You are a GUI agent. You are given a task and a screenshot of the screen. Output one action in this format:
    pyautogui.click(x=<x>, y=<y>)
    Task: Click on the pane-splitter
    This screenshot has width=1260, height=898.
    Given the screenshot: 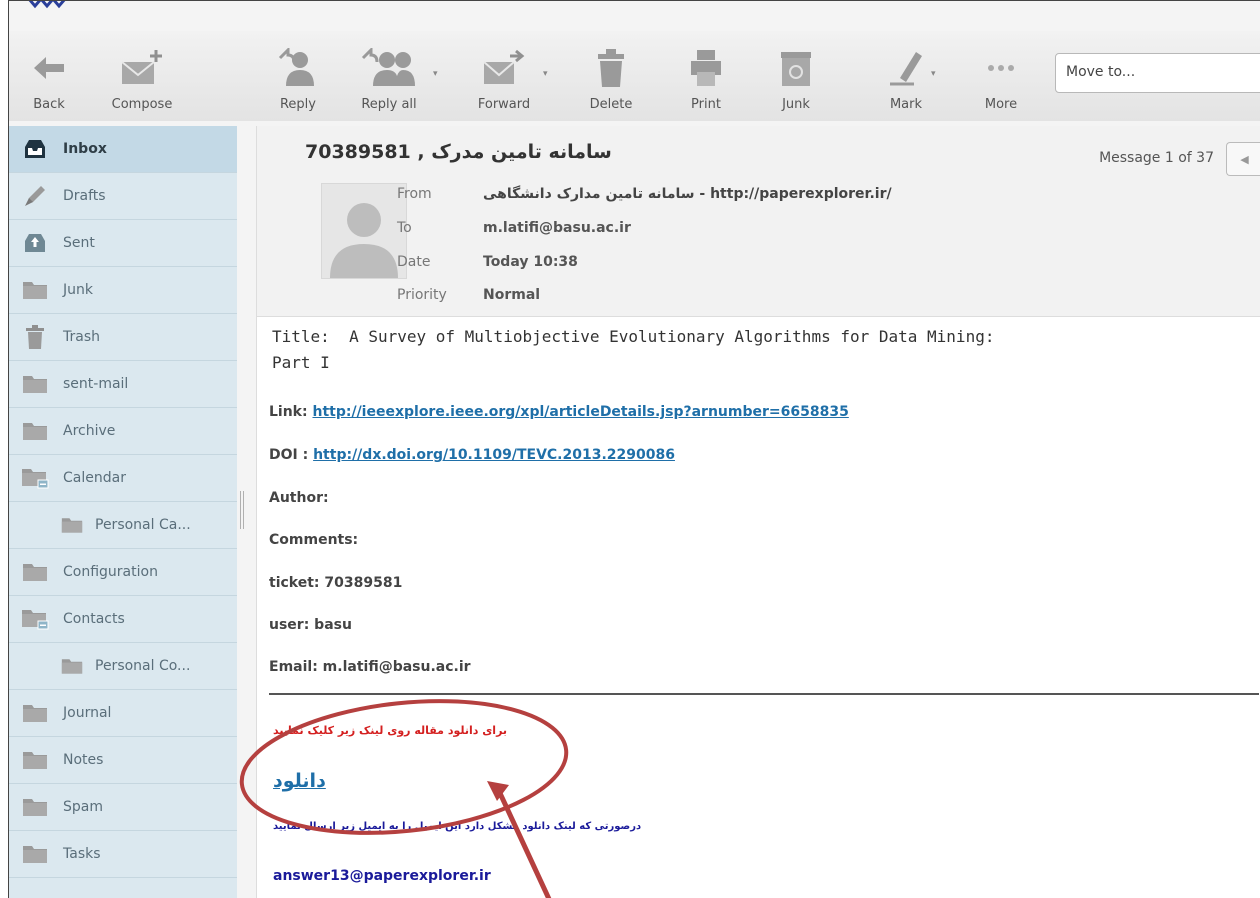 What is the action you would take?
    pyautogui.click(x=243, y=510)
    